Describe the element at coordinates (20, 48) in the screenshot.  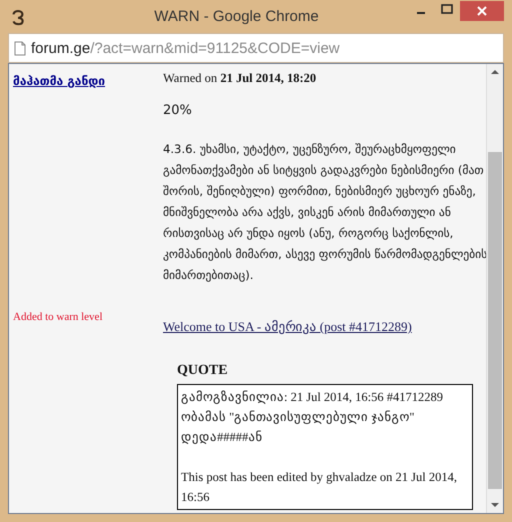
I see `page-icon` at that location.